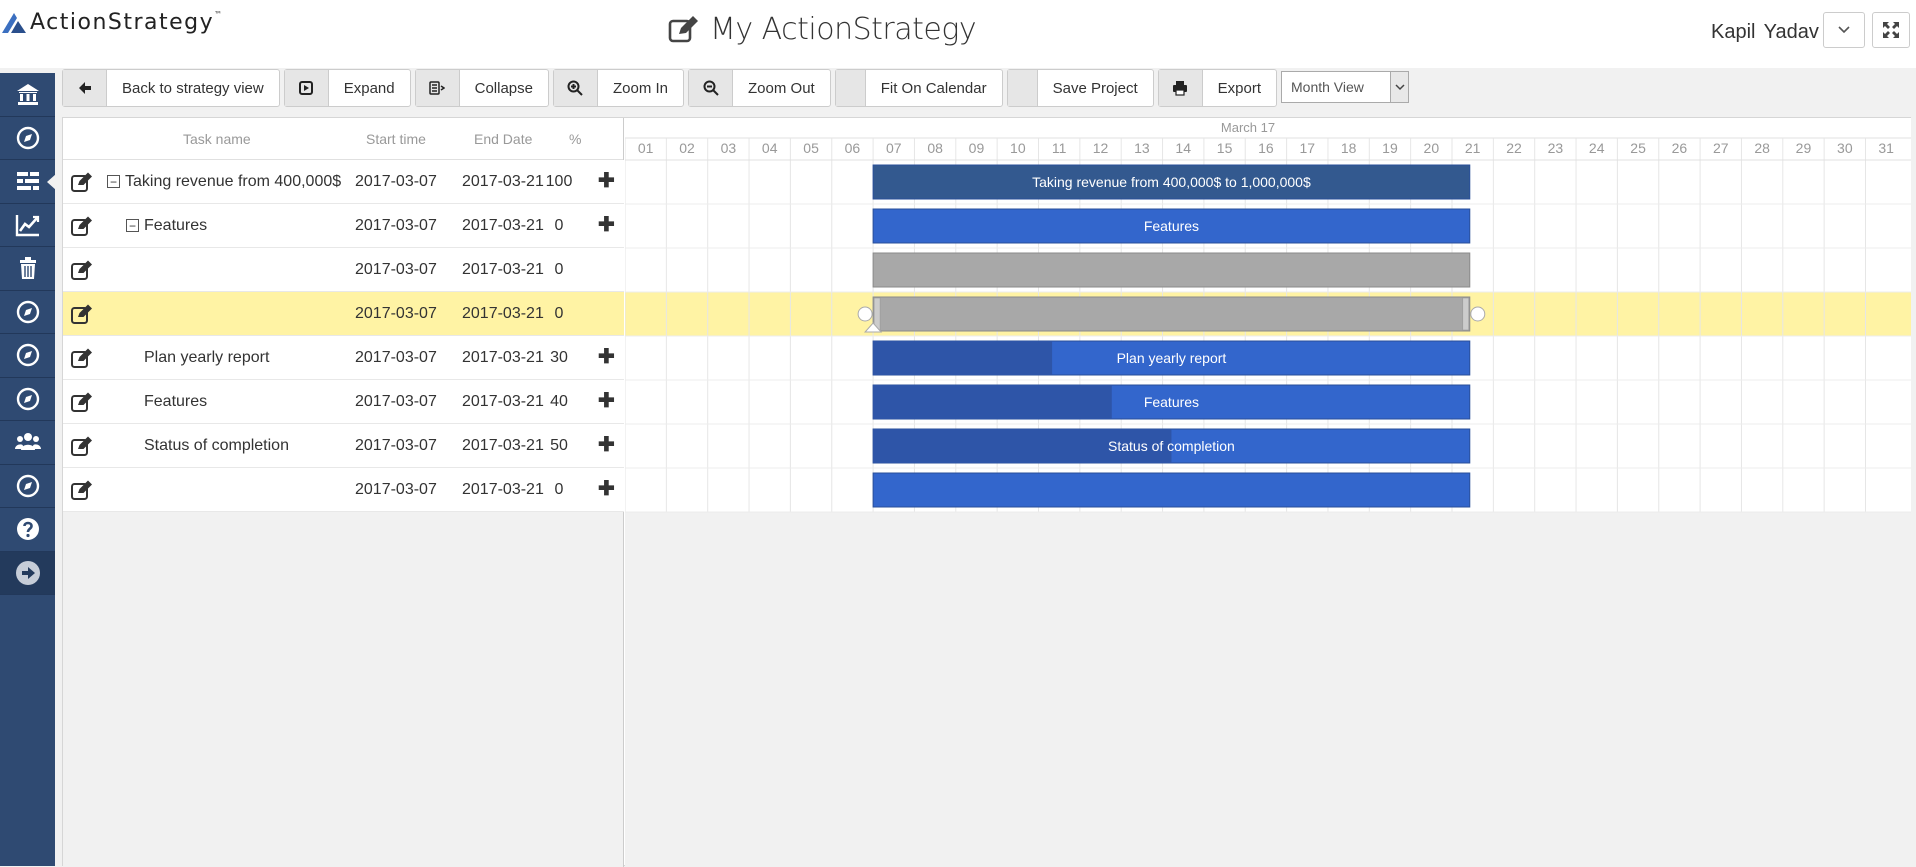  Describe the element at coordinates (1721, 148) in the screenshot. I see `day-label: 27` at that location.